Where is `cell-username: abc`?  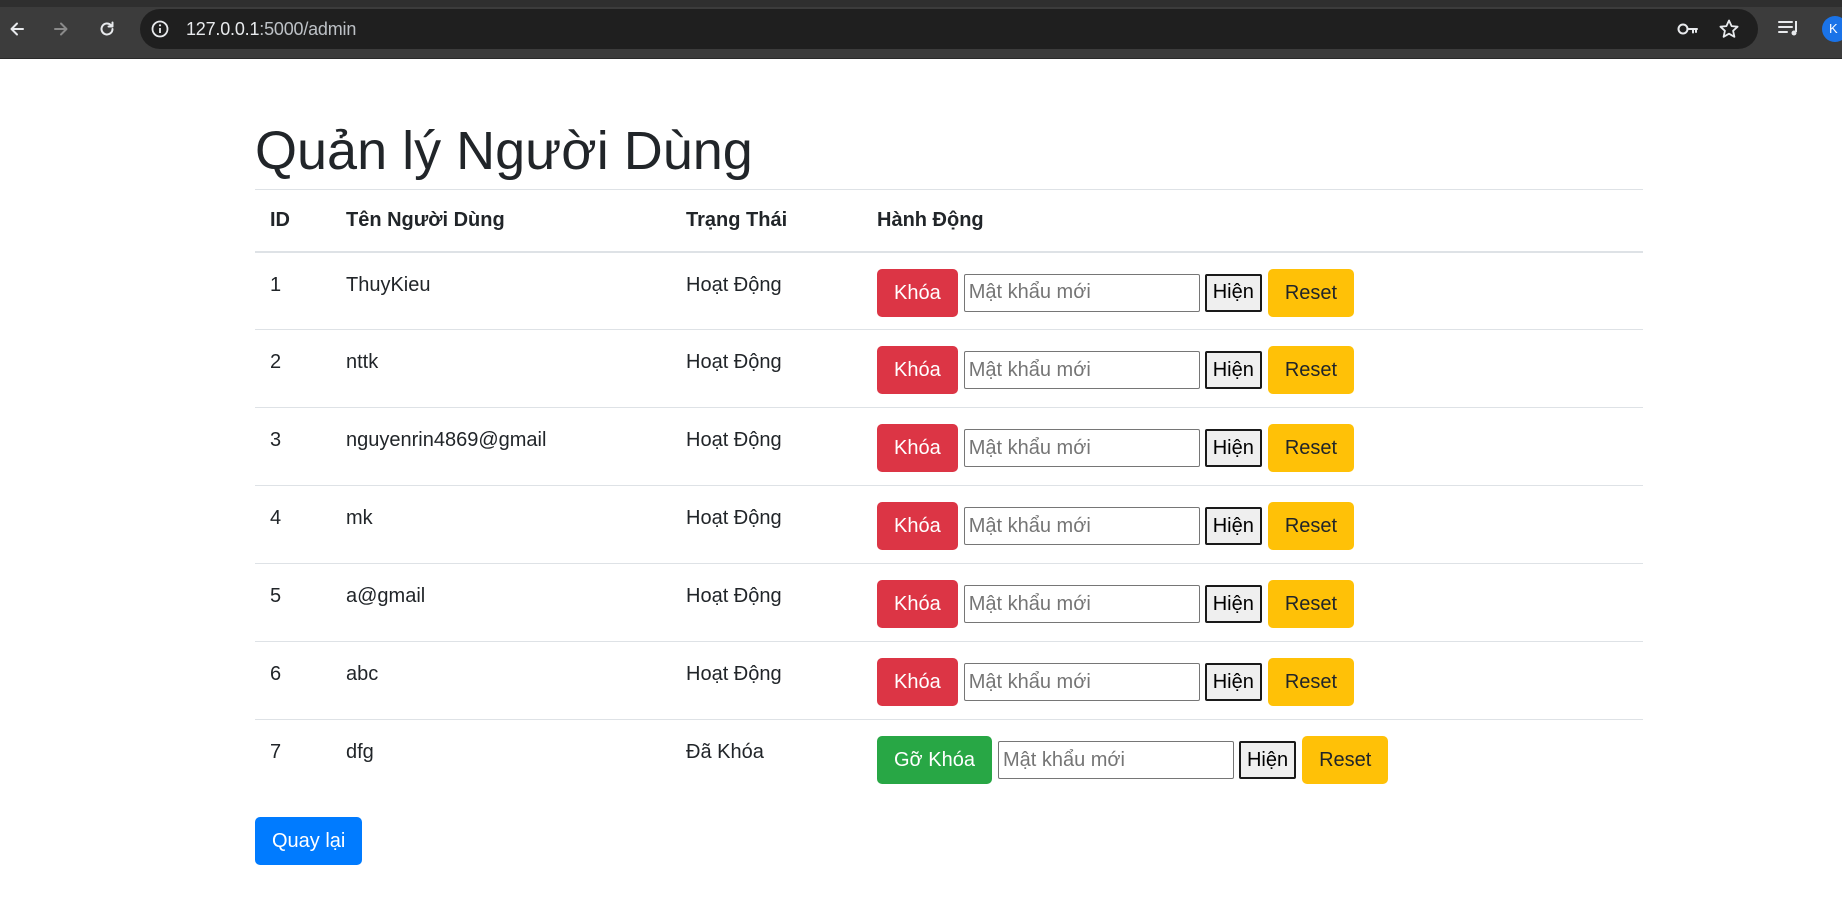 cell-username: abc is located at coordinates (501, 680).